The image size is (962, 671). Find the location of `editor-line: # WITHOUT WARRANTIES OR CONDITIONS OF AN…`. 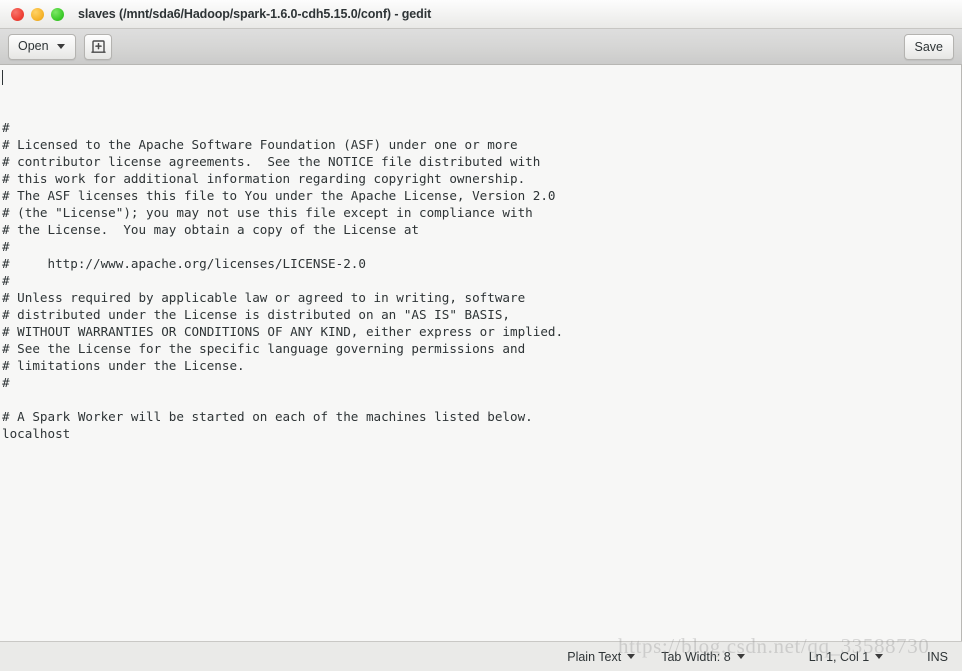

editor-line: # WITHOUT WARRANTIES OR CONDITIONS OF AN… is located at coordinates (283, 331).